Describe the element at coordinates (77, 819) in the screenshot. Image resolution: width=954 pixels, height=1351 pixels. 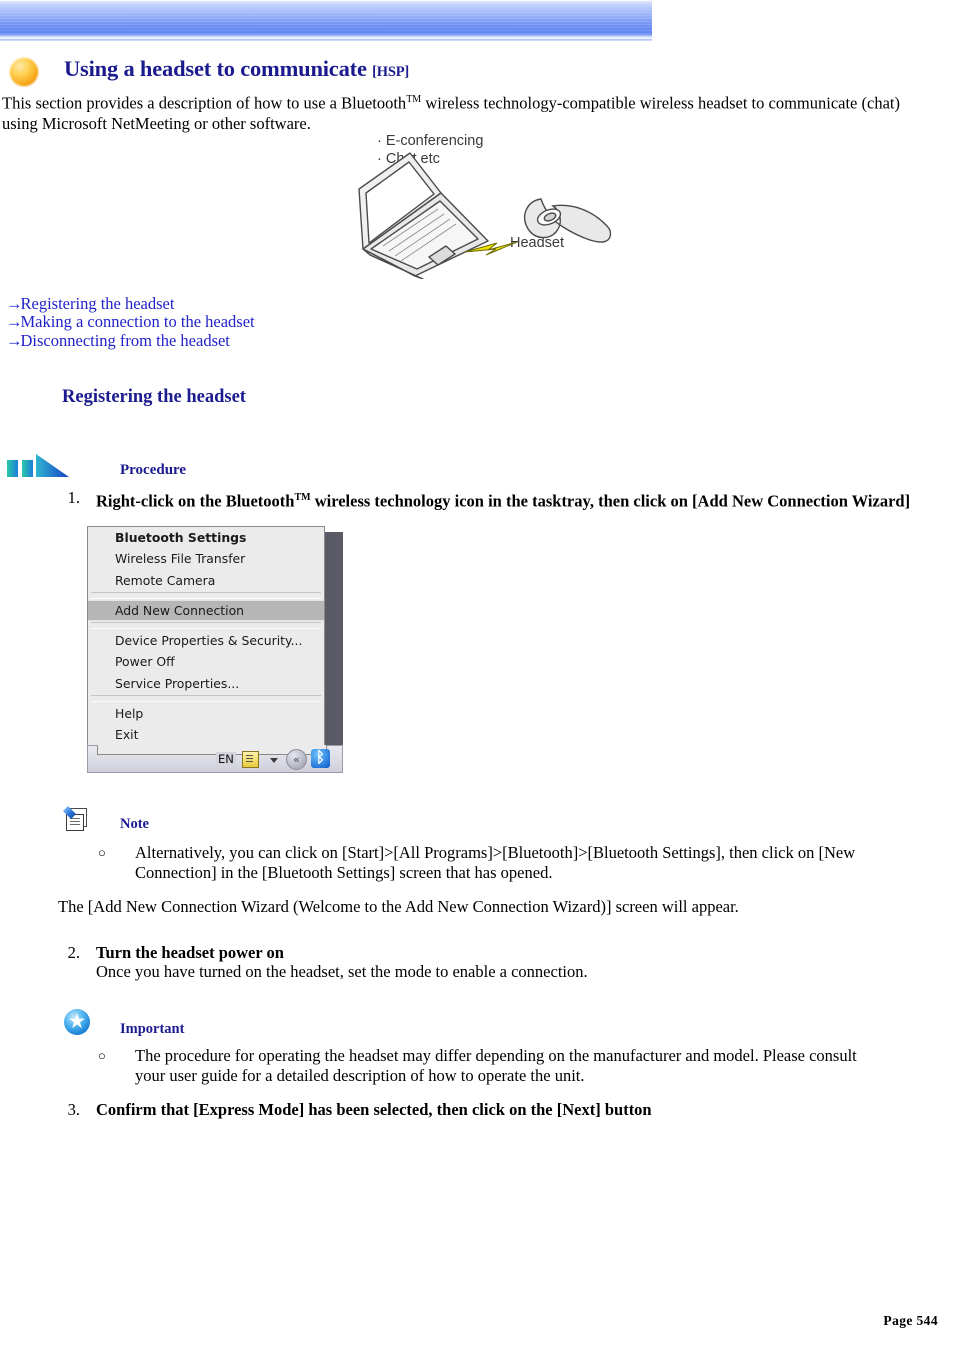
I see `note-icon` at that location.